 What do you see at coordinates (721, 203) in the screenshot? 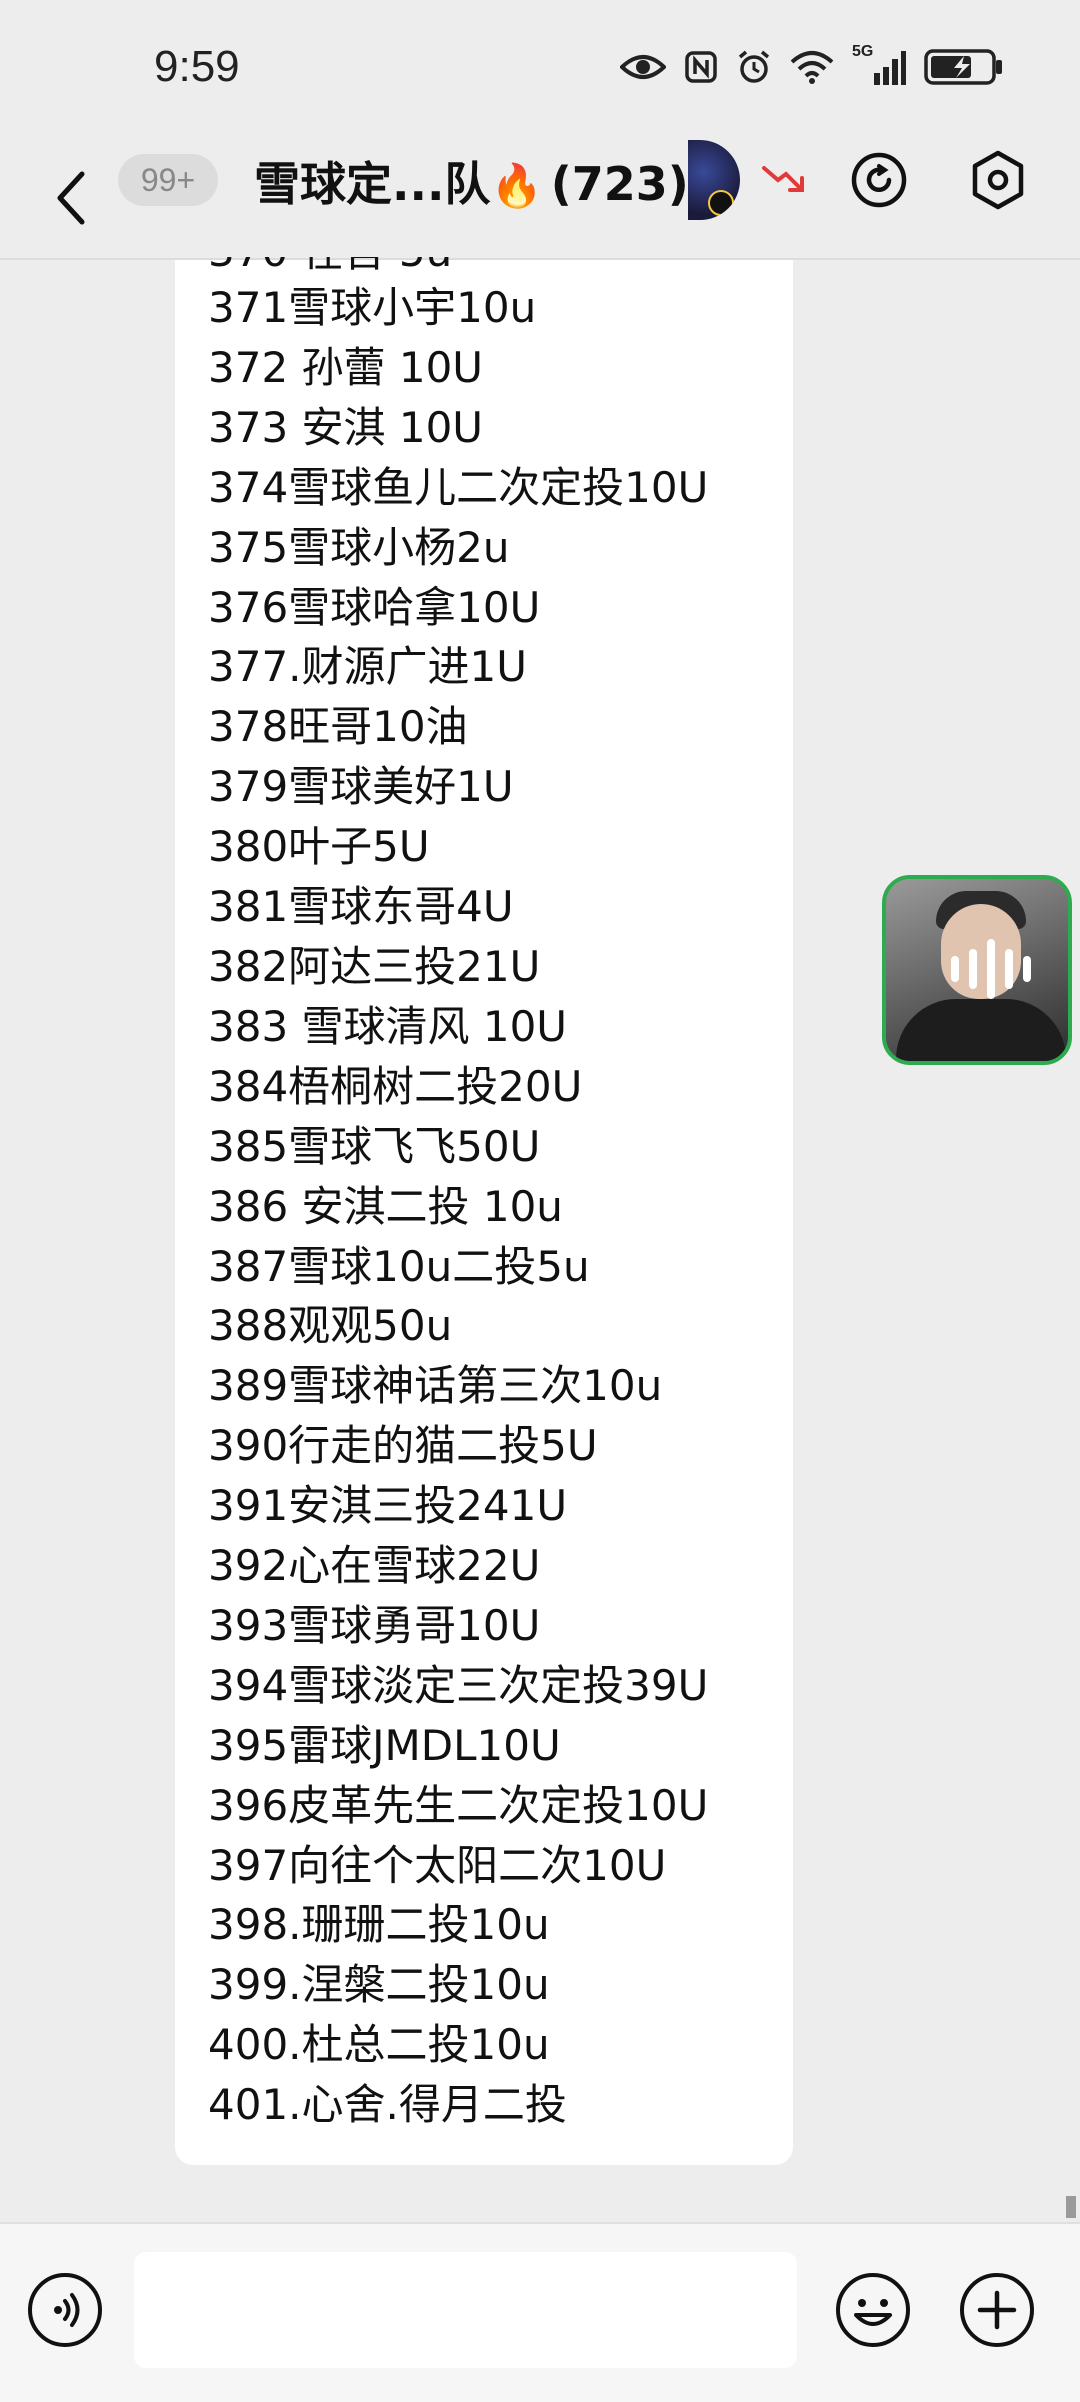
I see `badge-dot` at bounding box center [721, 203].